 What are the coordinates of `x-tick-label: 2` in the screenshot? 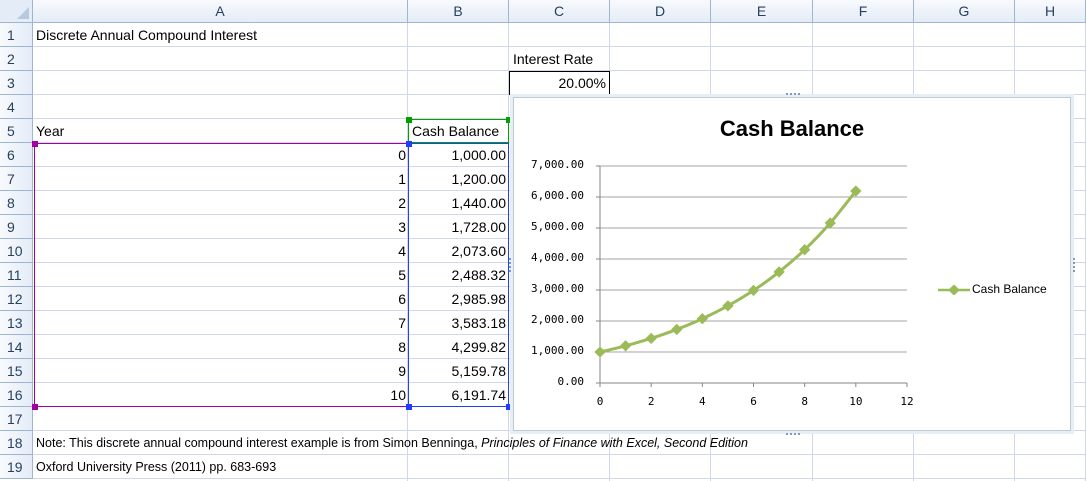 It's located at (651, 401).